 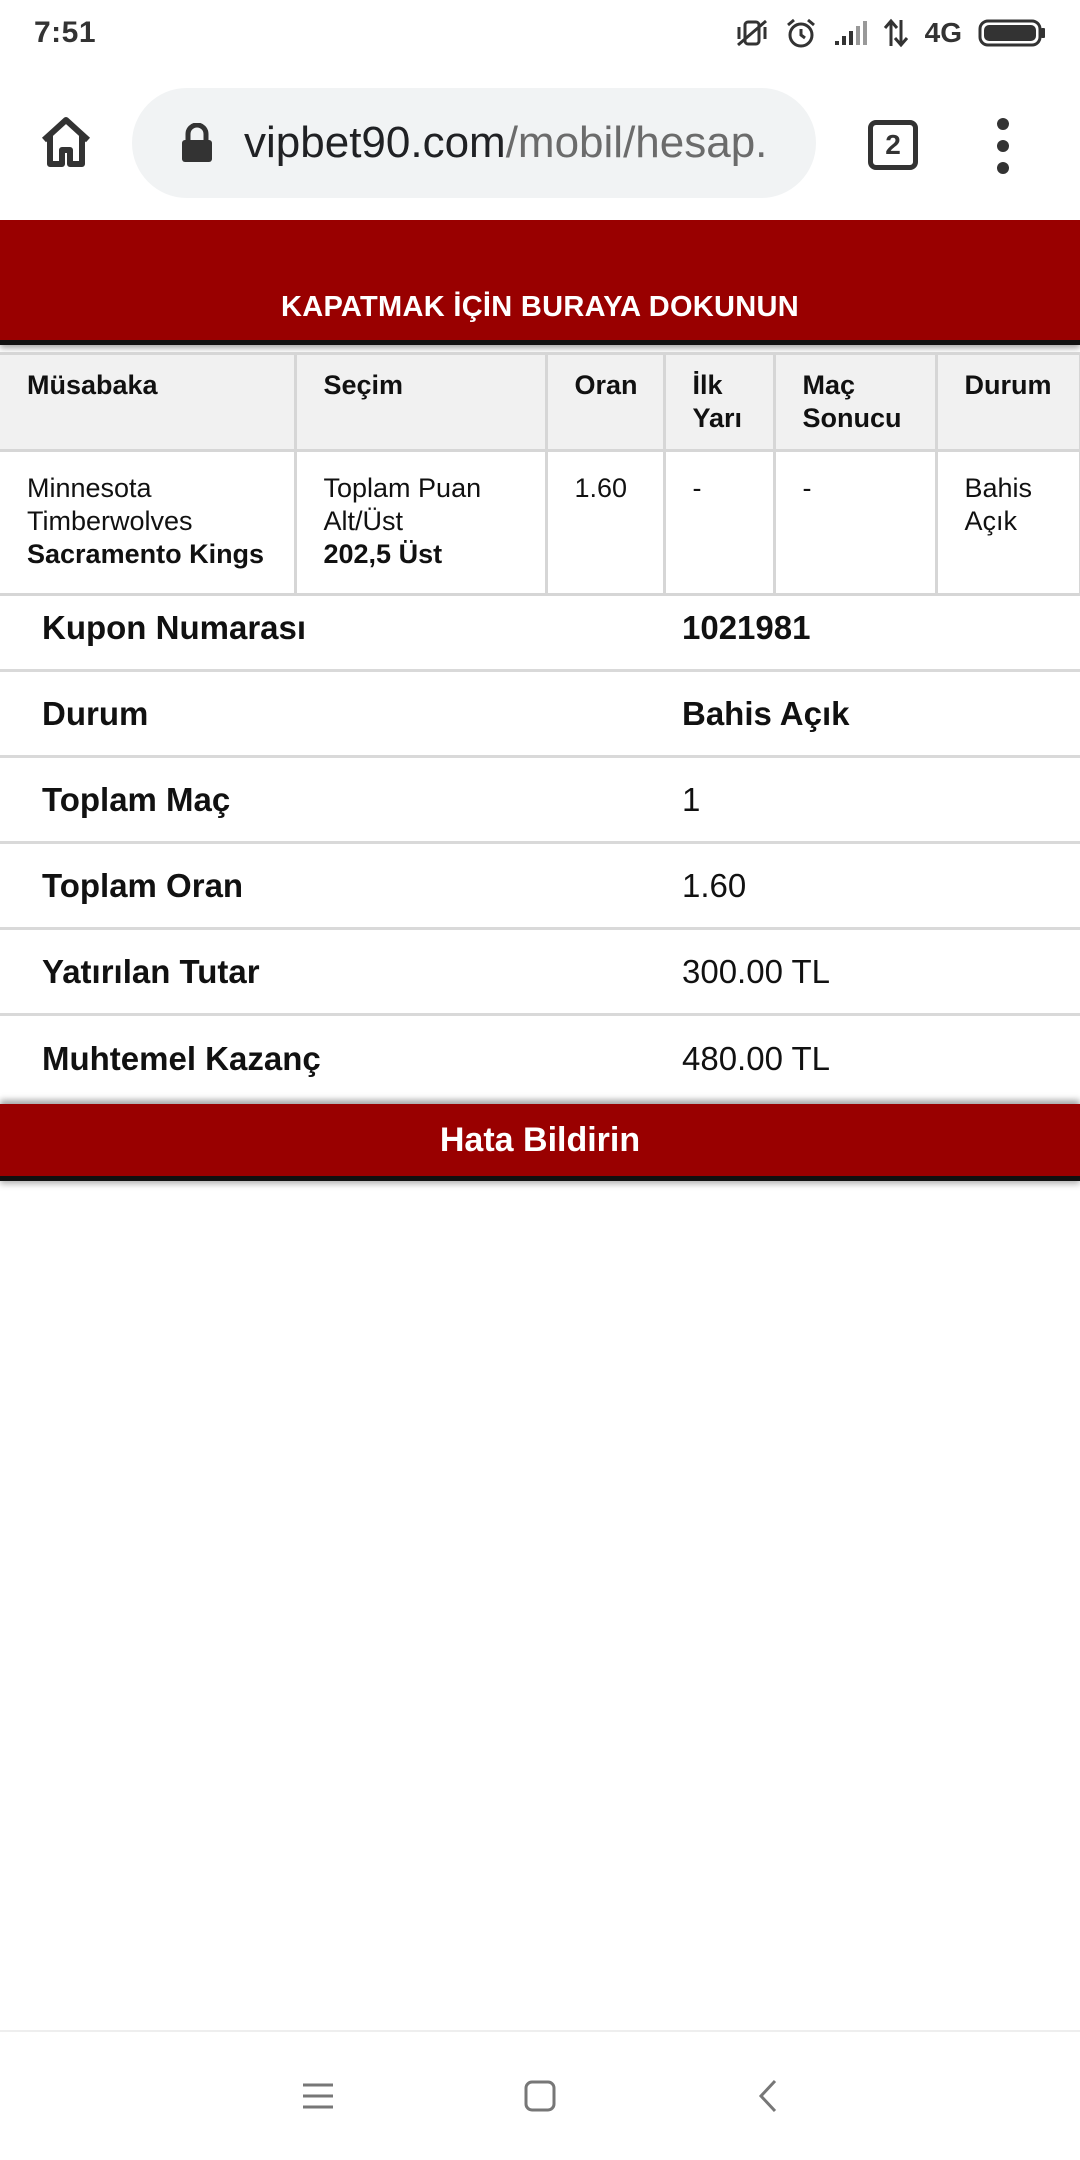 I want to click on info-row-total-matches: Toplam Maç 1, so click(x=540, y=801).